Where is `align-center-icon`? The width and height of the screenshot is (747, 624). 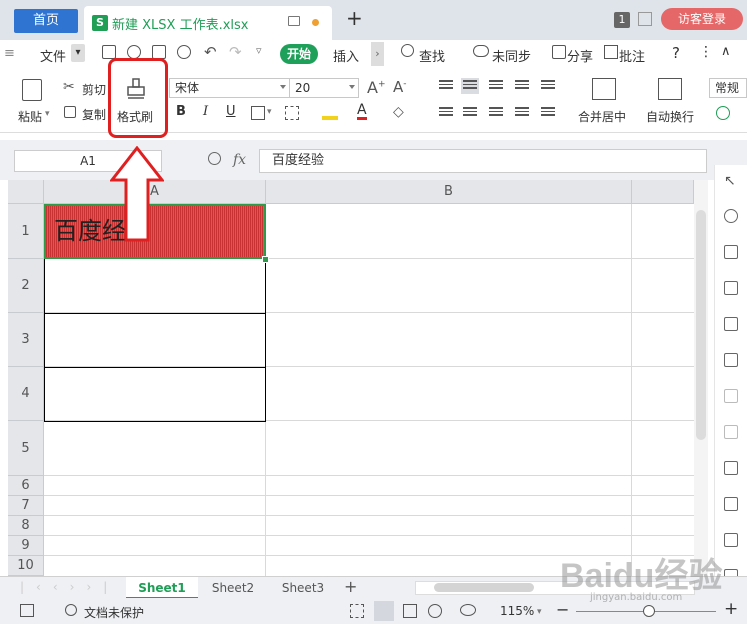 align-center-icon is located at coordinates (470, 113).